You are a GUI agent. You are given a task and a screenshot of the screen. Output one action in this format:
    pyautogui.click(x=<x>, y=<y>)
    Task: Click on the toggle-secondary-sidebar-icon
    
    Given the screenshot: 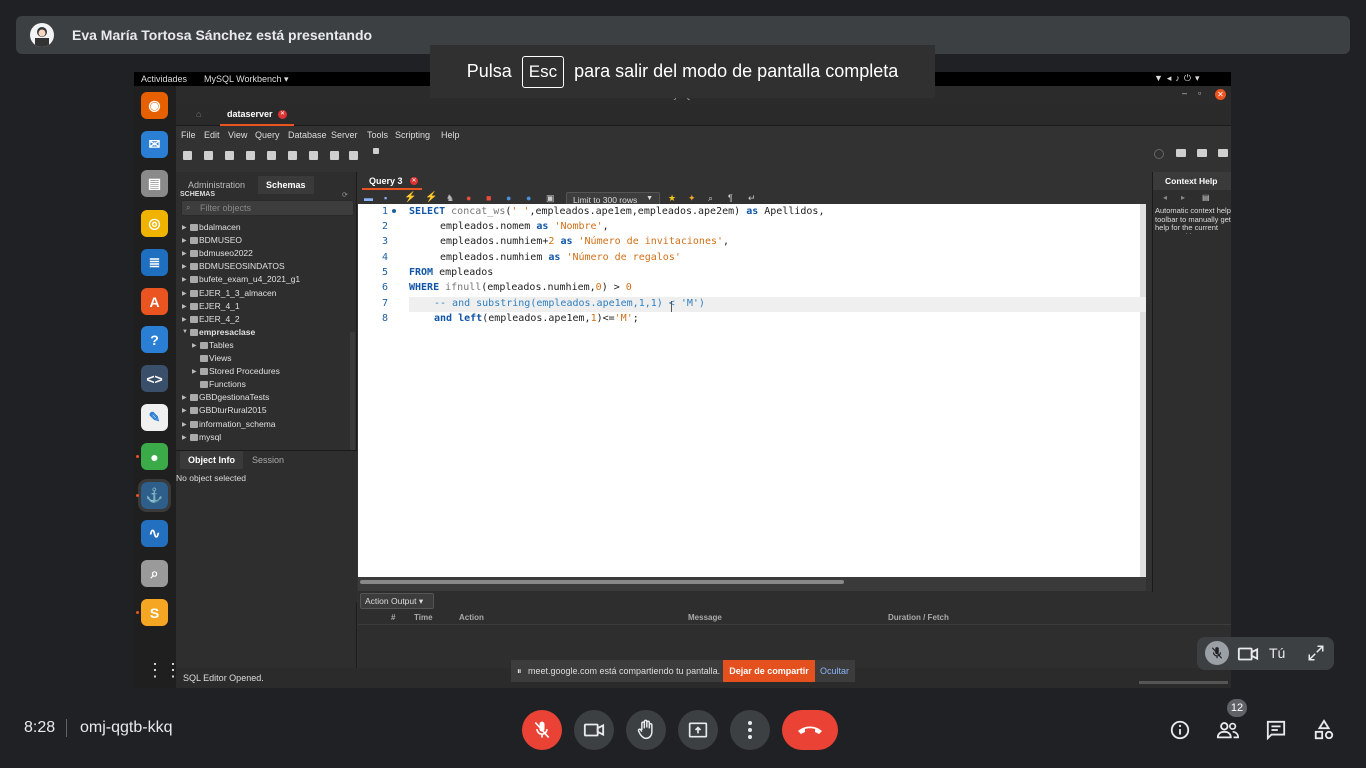 What is the action you would take?
    pyautogui.click(x=1223, y=153)
    